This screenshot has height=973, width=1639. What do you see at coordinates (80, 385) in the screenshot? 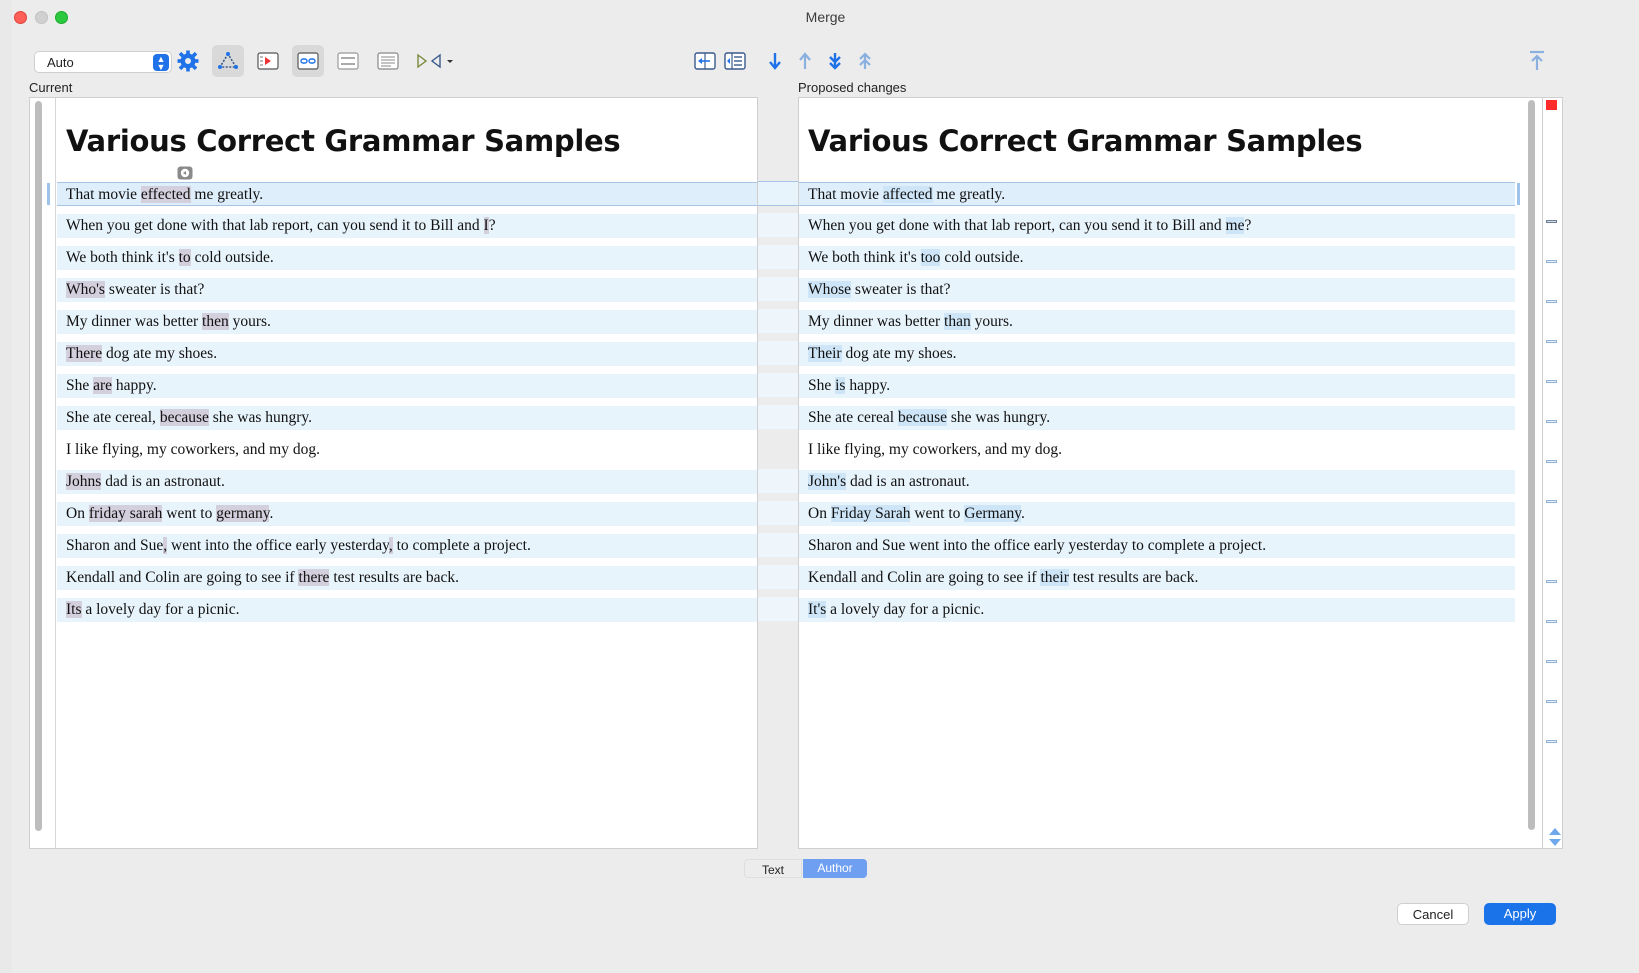
I see `left-line-text: She` at bounding box center [80, 385].